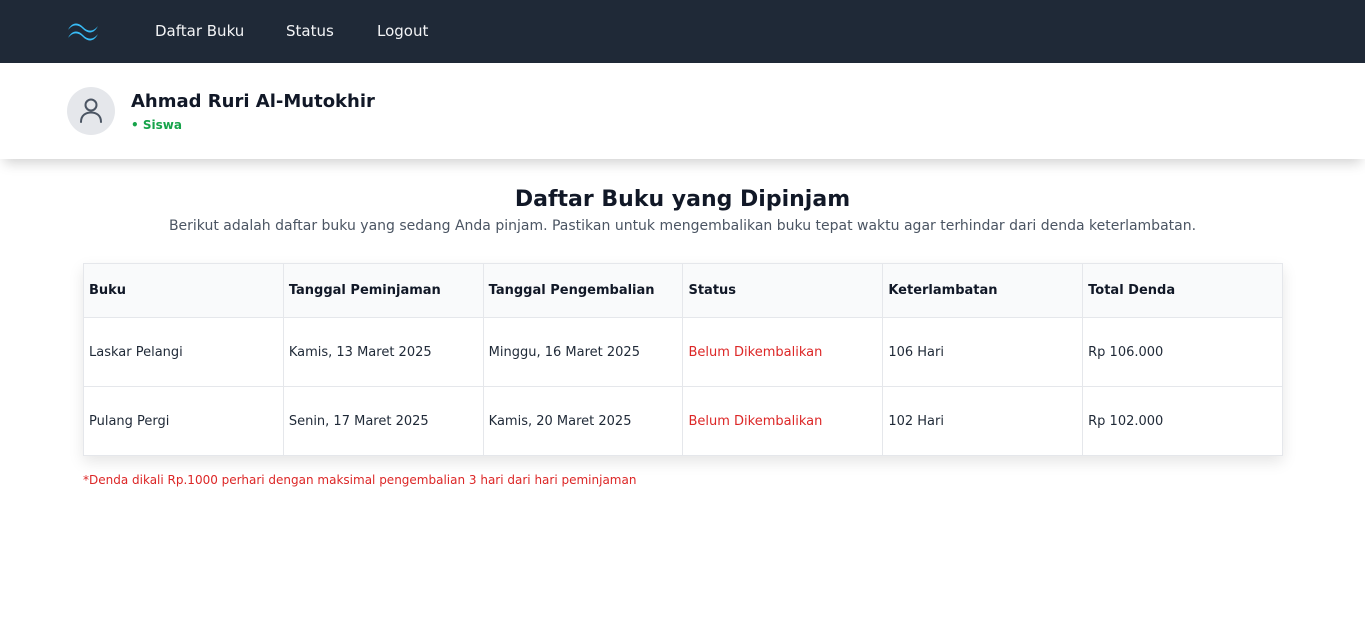  I want to click on user-role-badge: • Siswa, so click(156, 125).